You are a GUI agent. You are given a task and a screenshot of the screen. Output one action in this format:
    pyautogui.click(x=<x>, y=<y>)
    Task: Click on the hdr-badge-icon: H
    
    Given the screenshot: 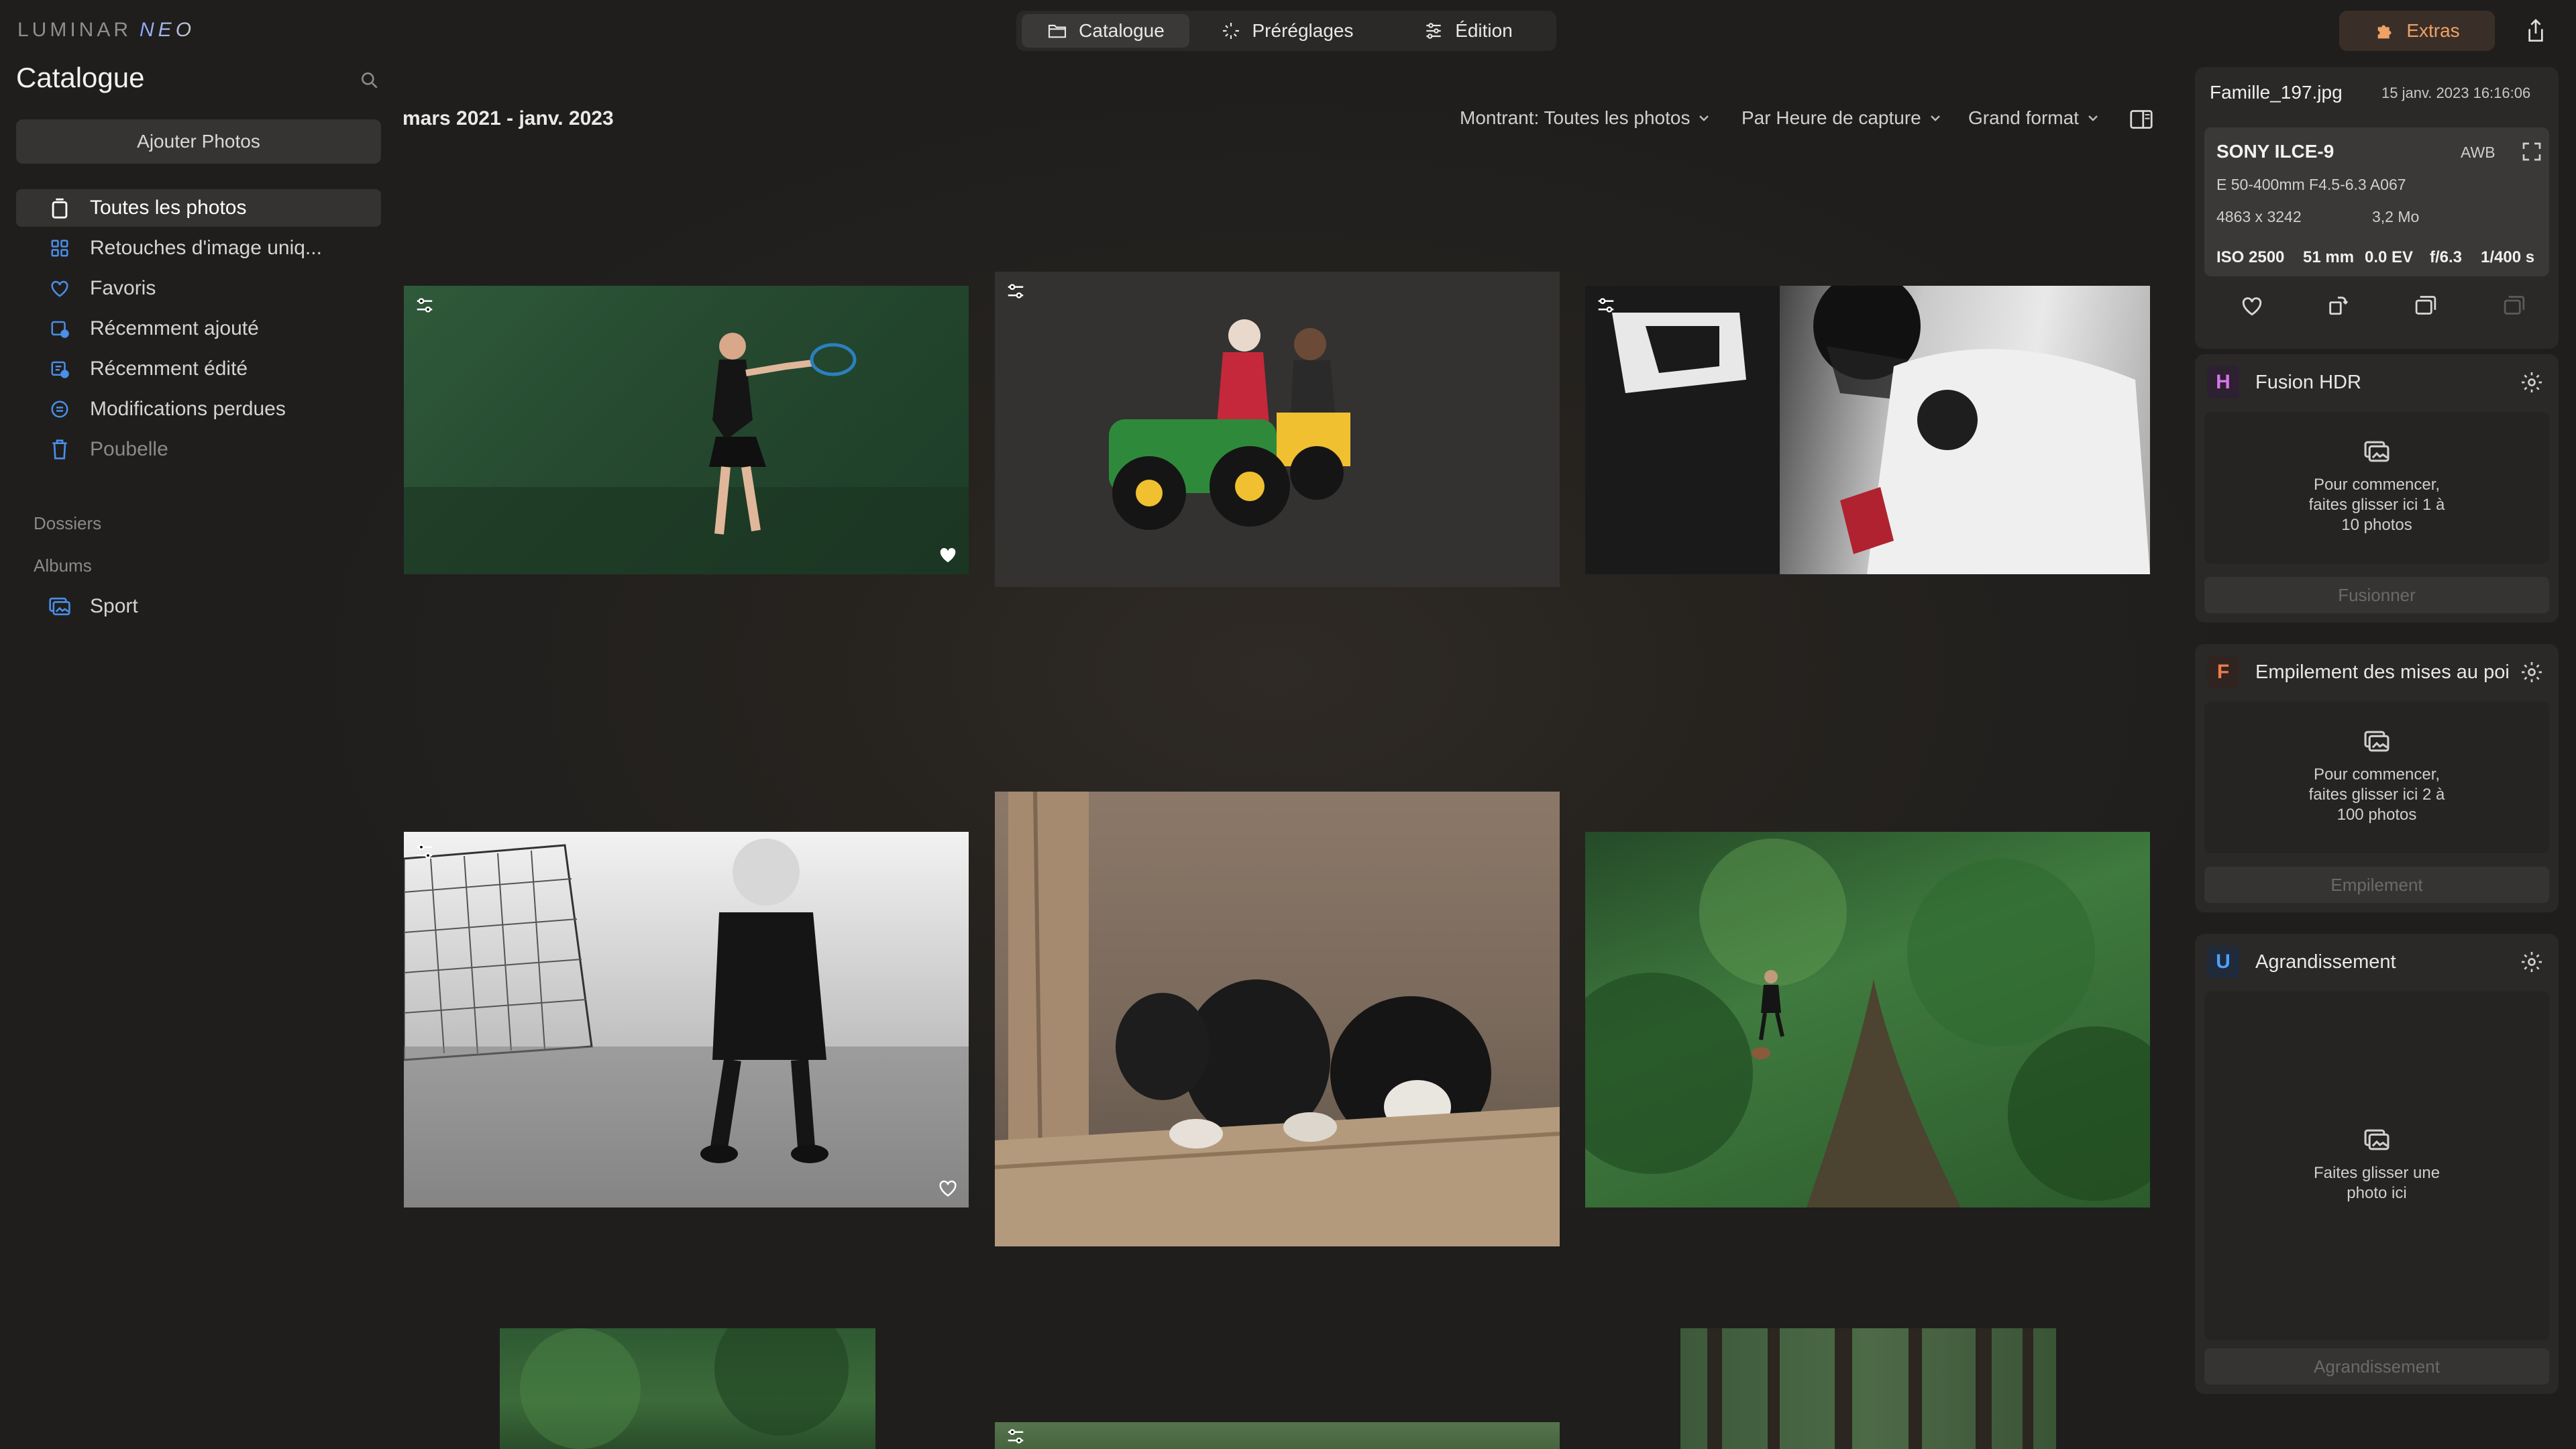 What is the action you would take?
    pyautogui.click(x=2223, y=382)
    